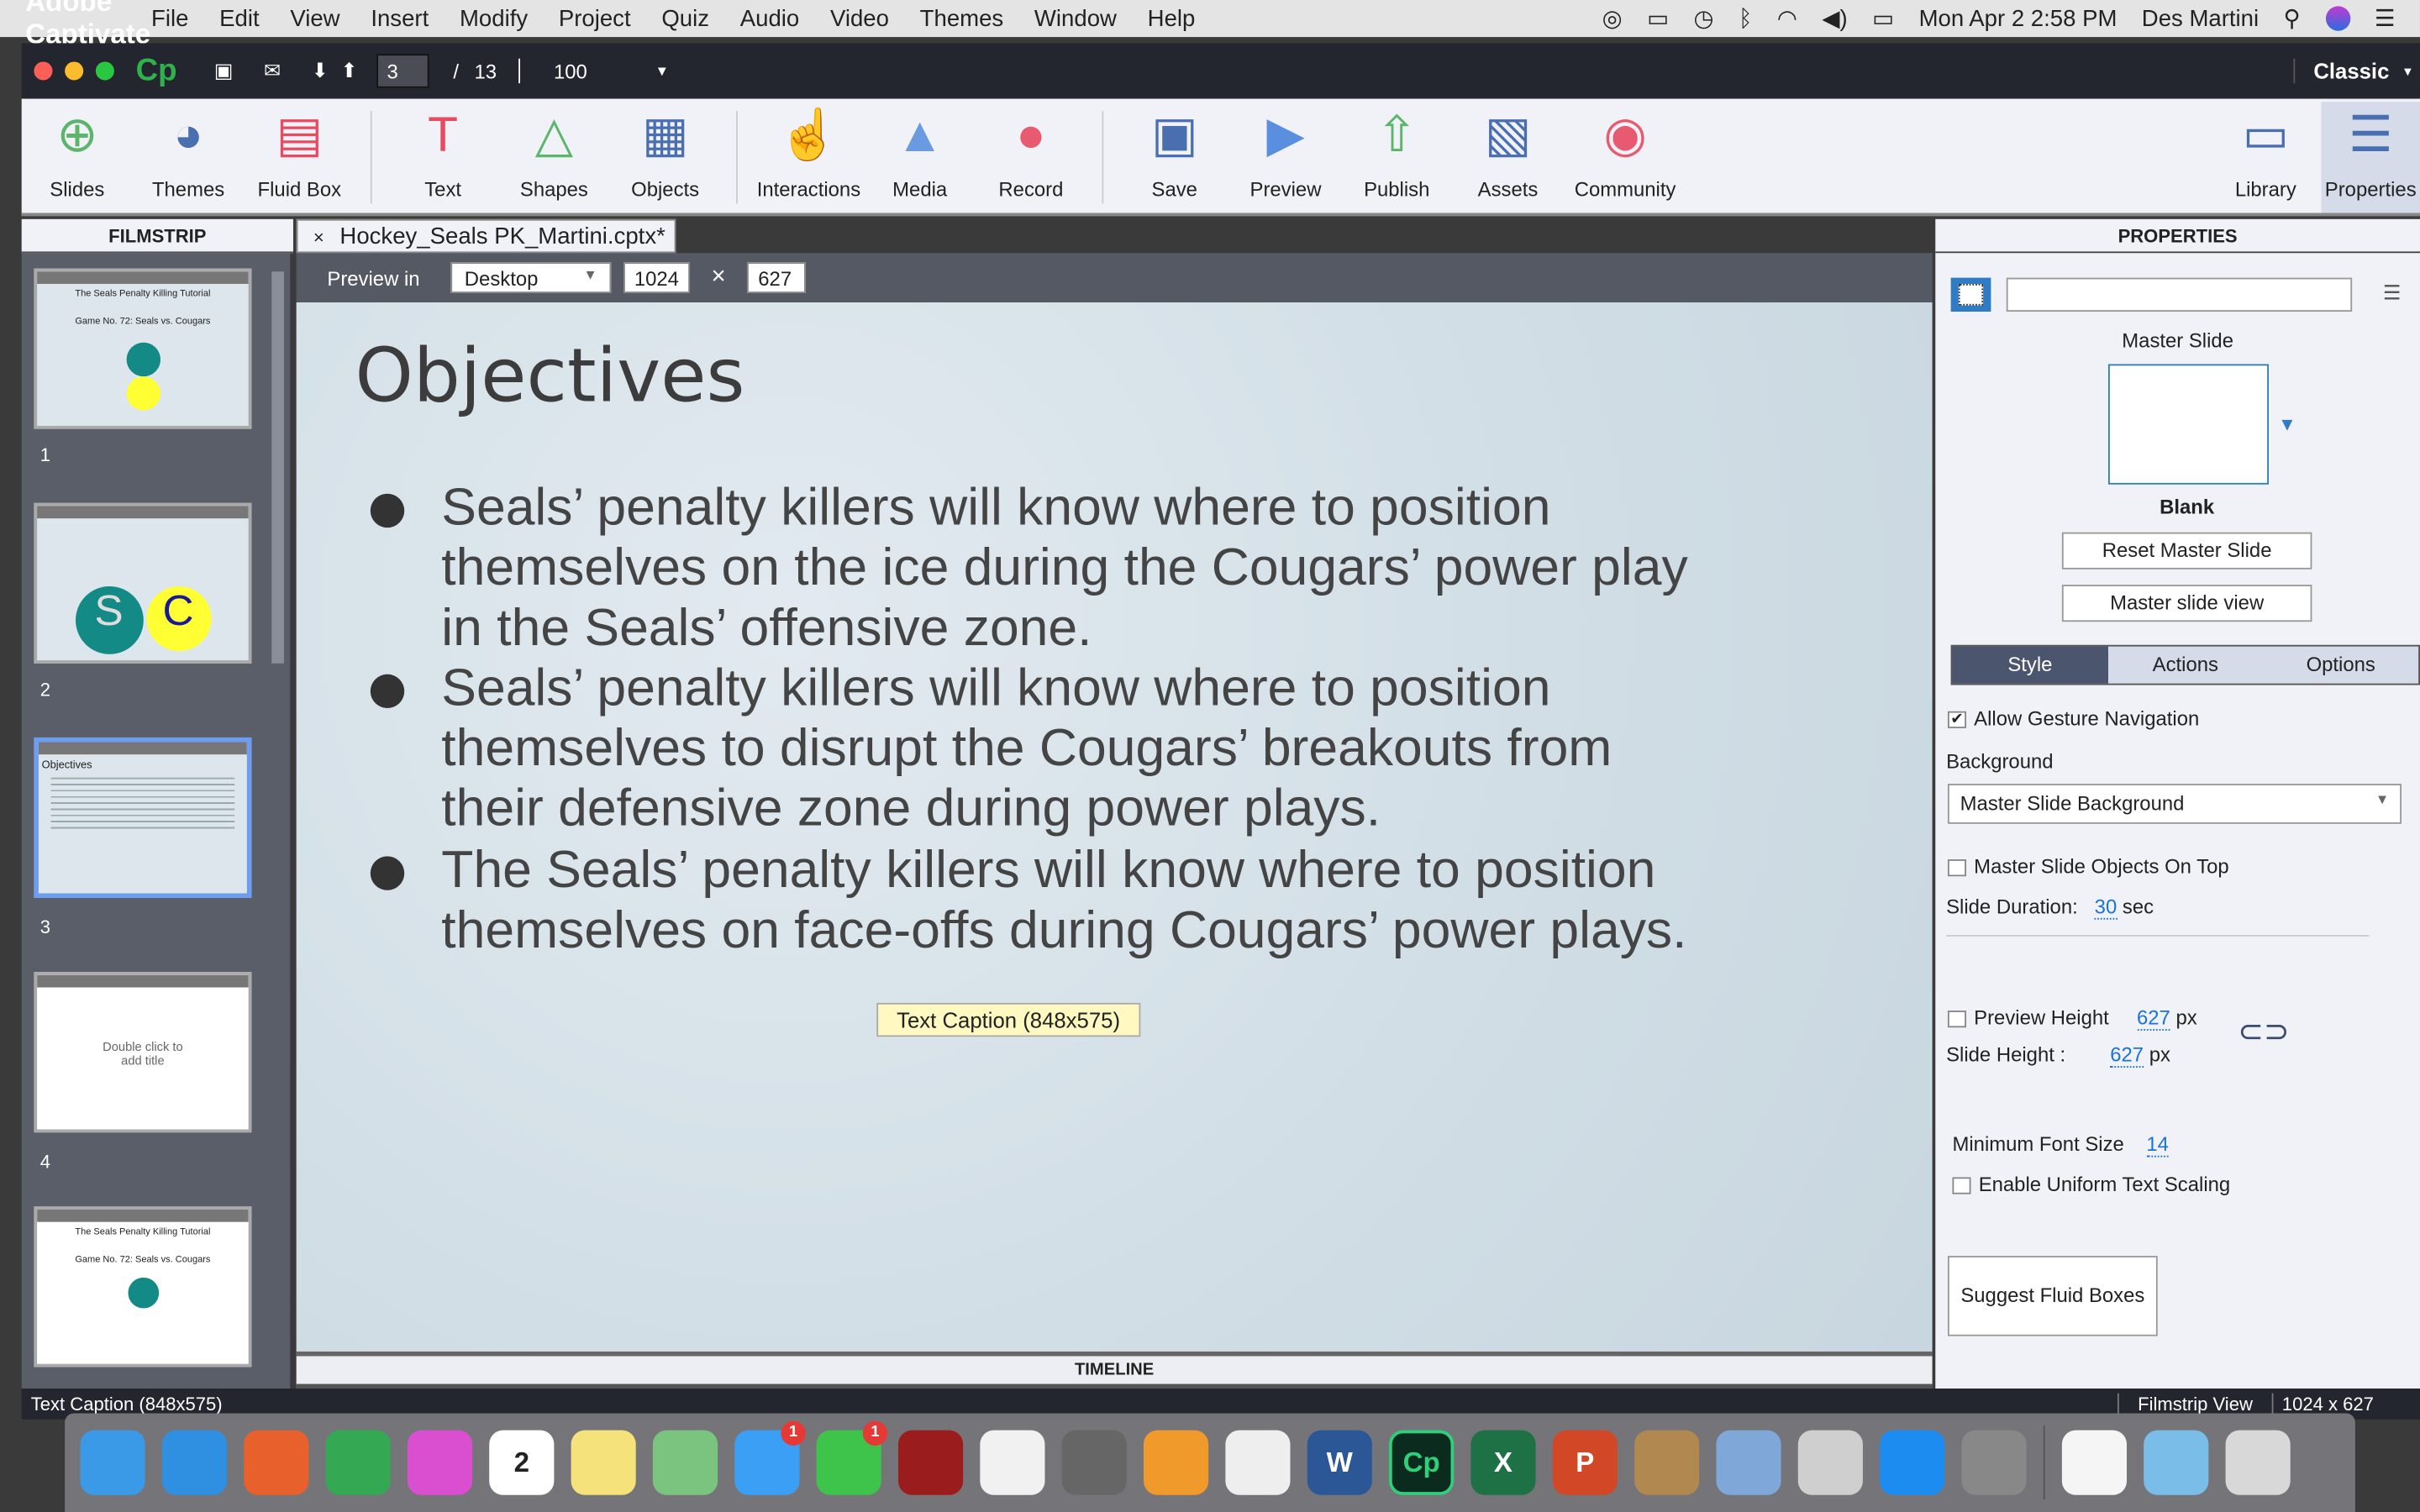 The image size is (2420, 1512). What do you see at coordinates (143, 583) in the screenshot?
I see `filmstrip-slide-2: S C` at bounding box center [143, 583].